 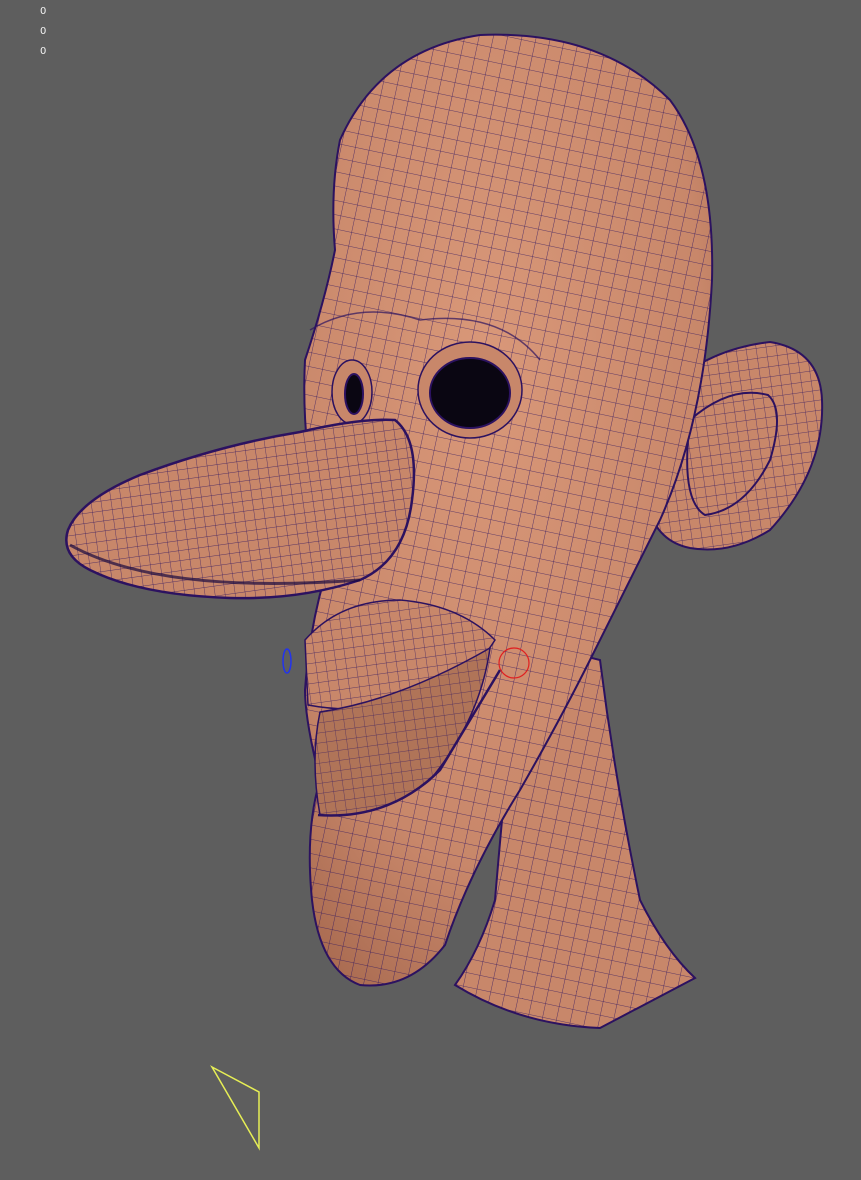 What do you see at coordinates (470, 393) in the screenshot?
I see `right-eye-cavity` at bounding box center [470, 393].